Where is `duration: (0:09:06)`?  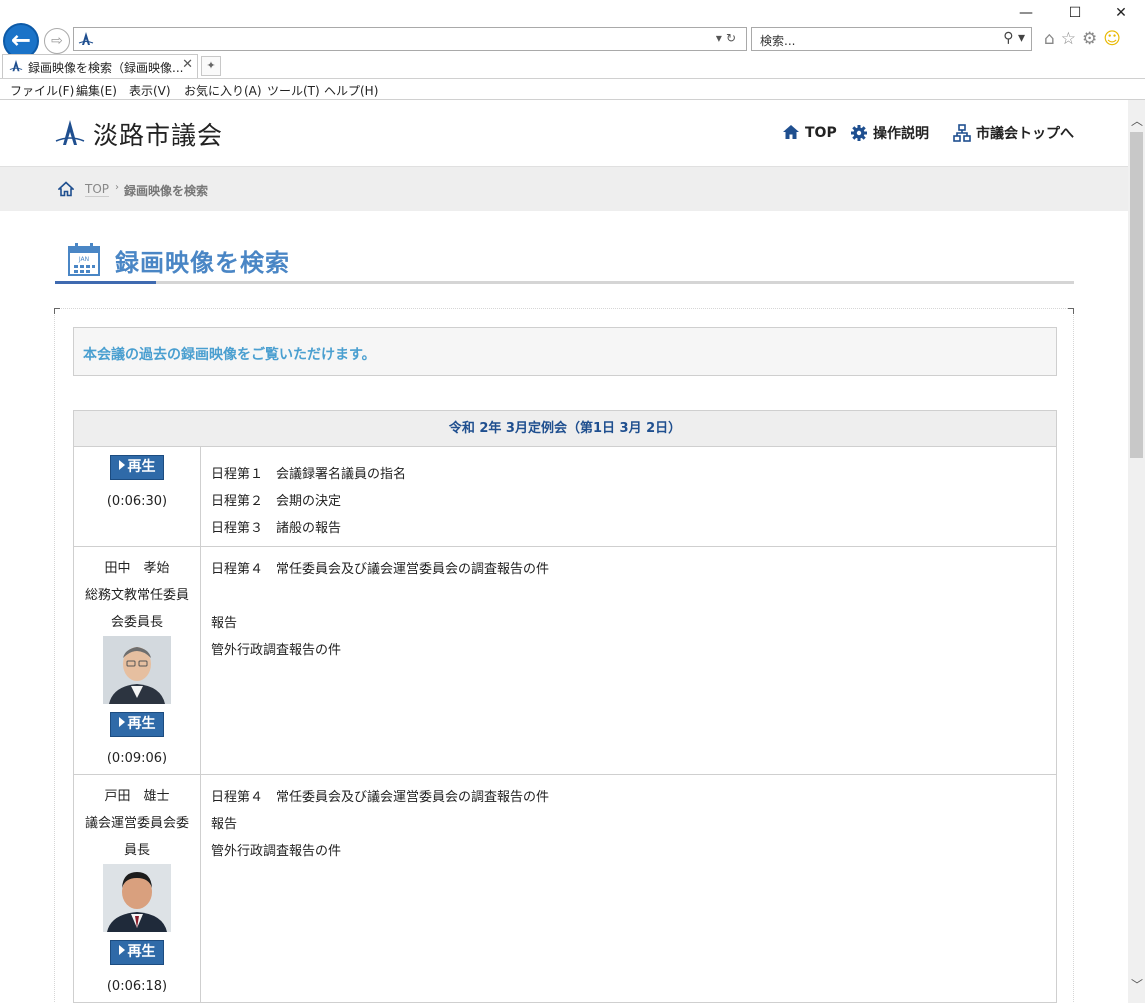 duration: (0:09:06) is located at coordinates (137, 758).